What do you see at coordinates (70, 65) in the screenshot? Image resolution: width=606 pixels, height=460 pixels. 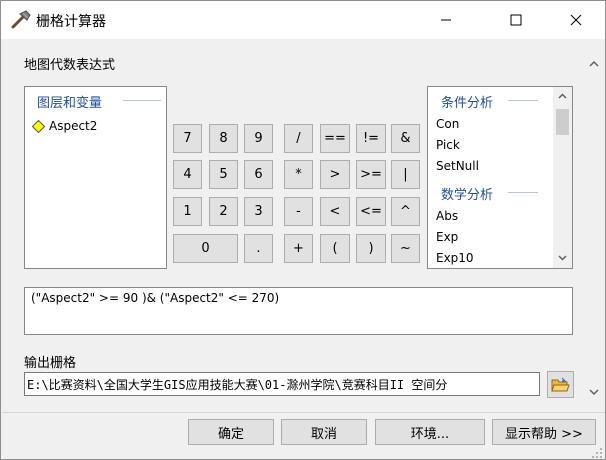 I see `expression-section-label: 地图代数表达式` at bounding box center [70, 65].